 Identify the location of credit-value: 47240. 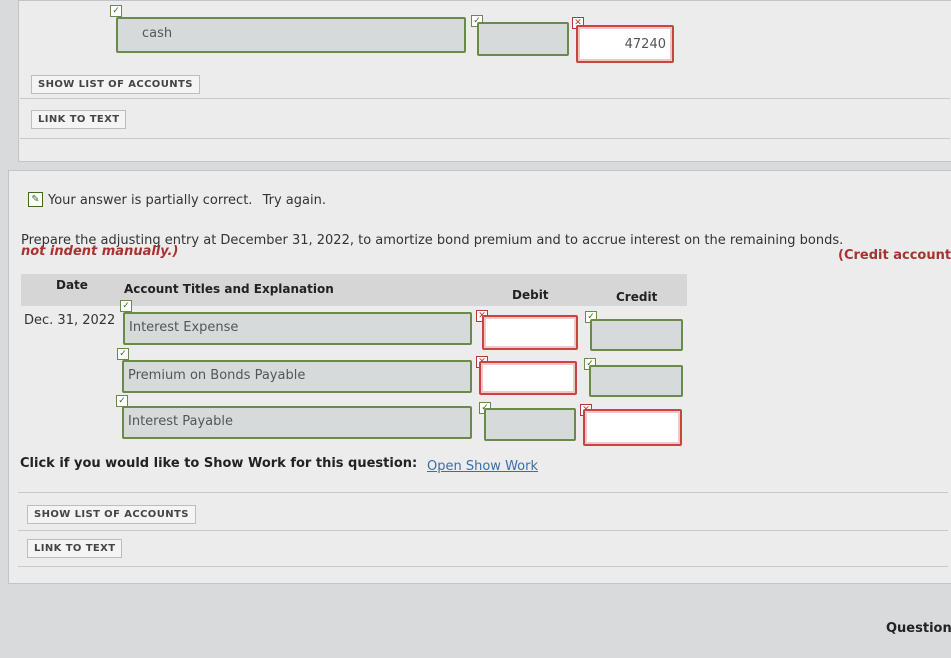
(645, 44).